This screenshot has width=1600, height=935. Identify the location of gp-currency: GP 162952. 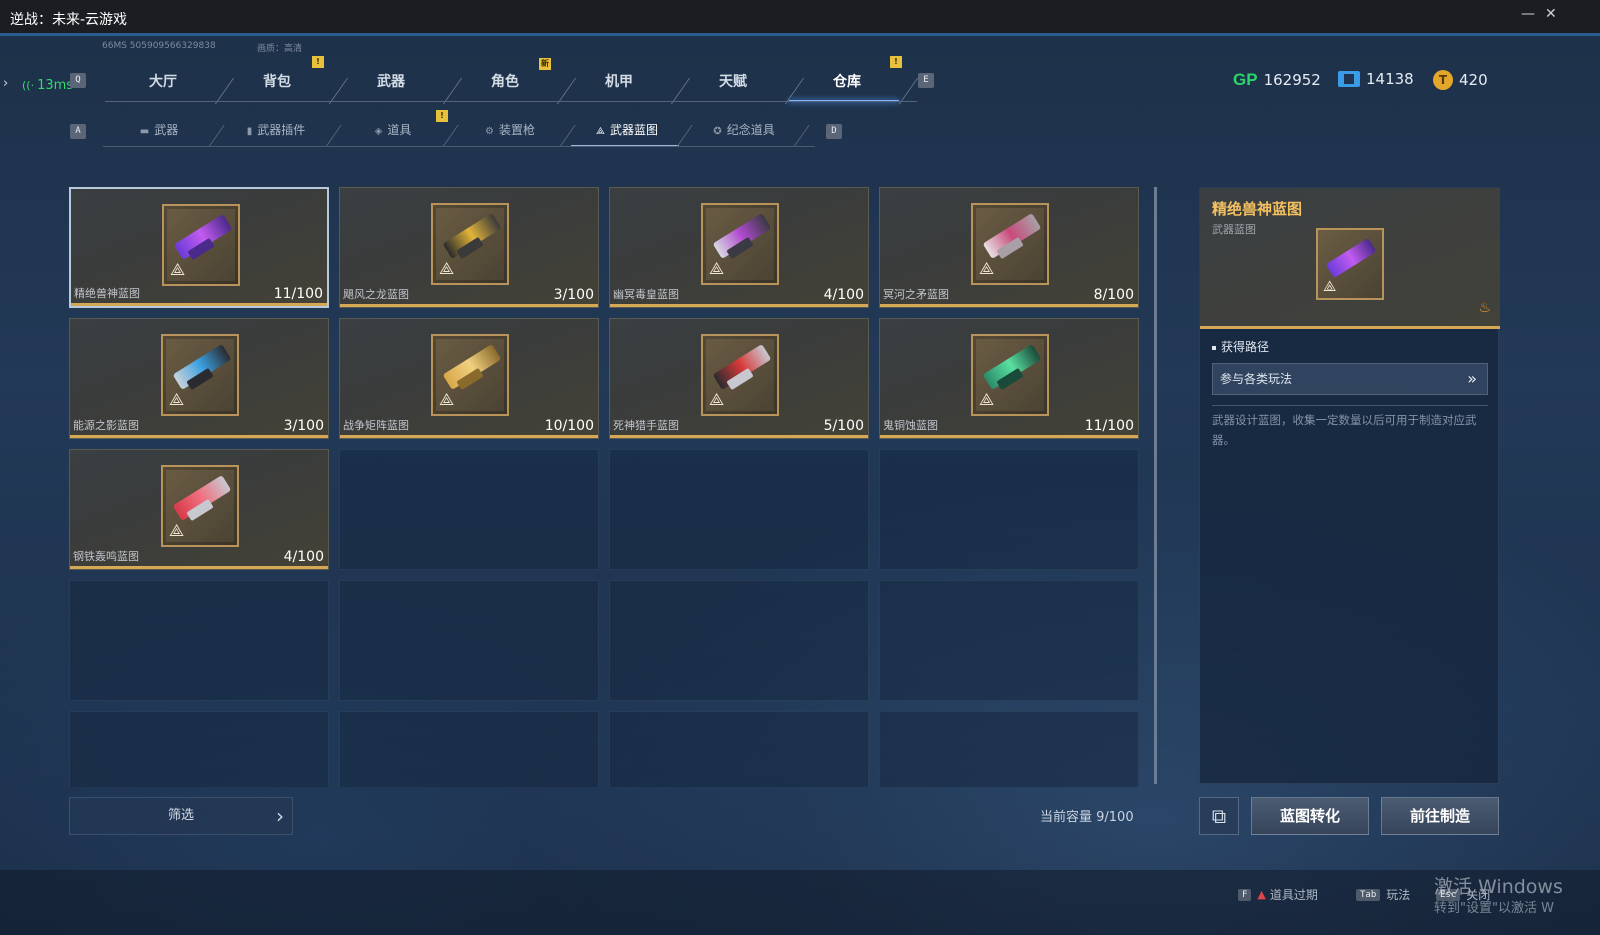
(1277, 80).